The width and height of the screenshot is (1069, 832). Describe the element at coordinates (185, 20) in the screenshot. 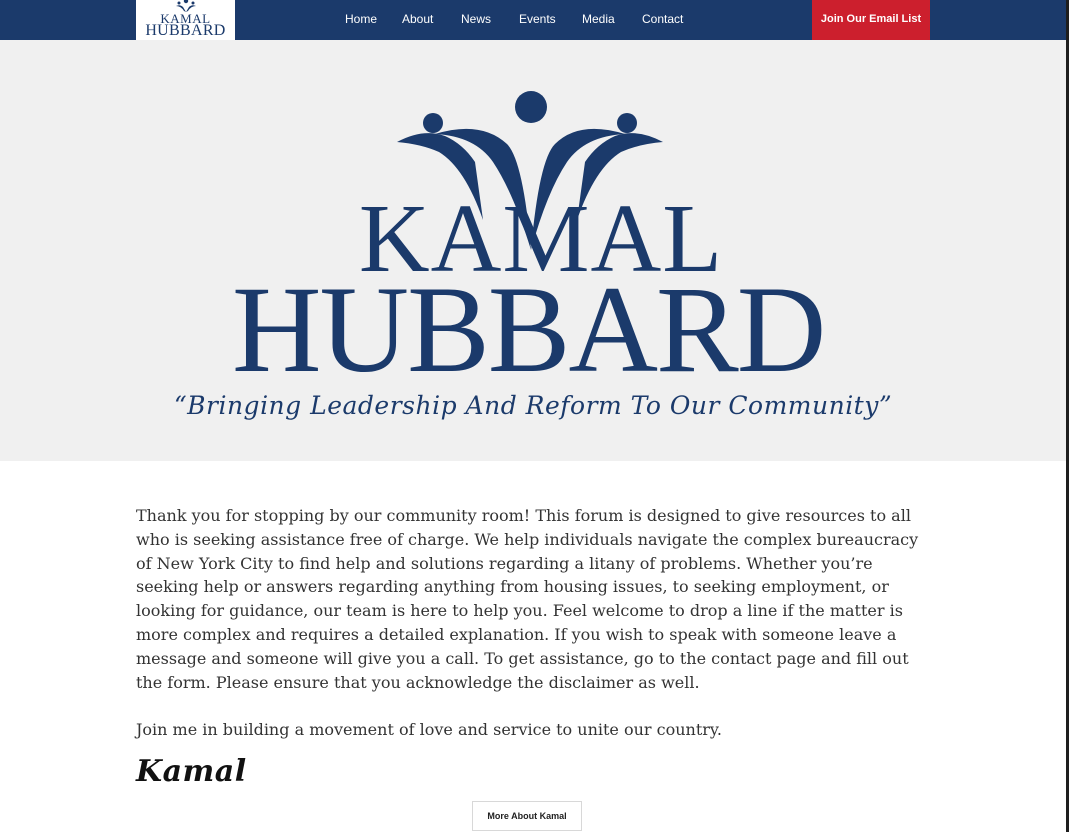

I see `site-logo: KAMAL HUBBARD` at that location.